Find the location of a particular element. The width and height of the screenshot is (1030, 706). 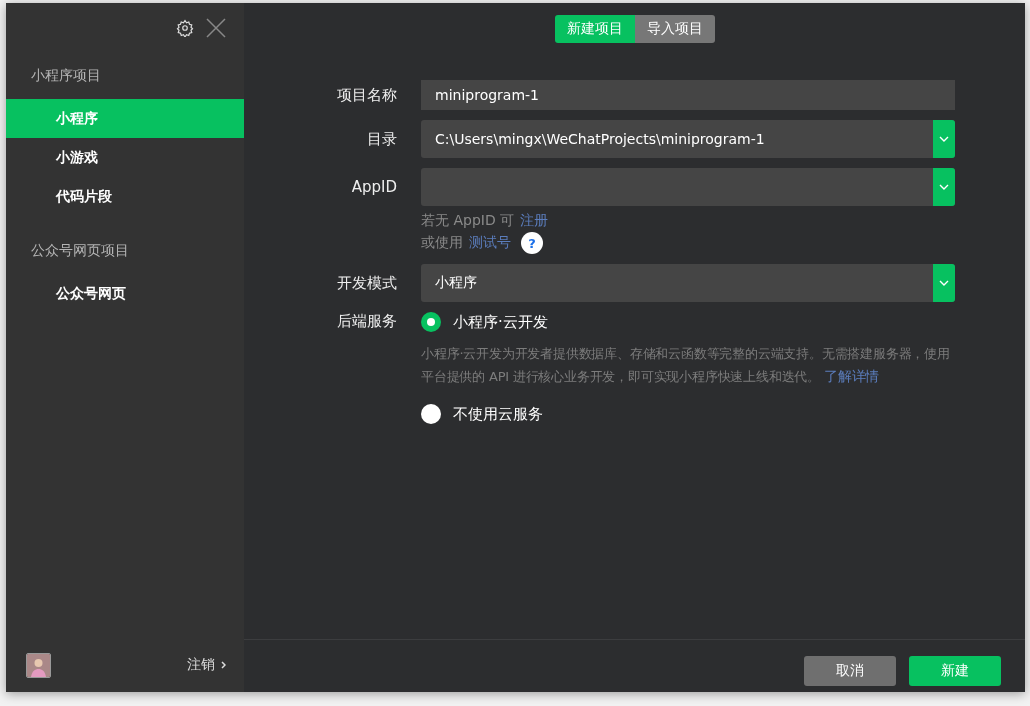

sidebar-item: 公众号网页 is located at coordinates (125, 293).